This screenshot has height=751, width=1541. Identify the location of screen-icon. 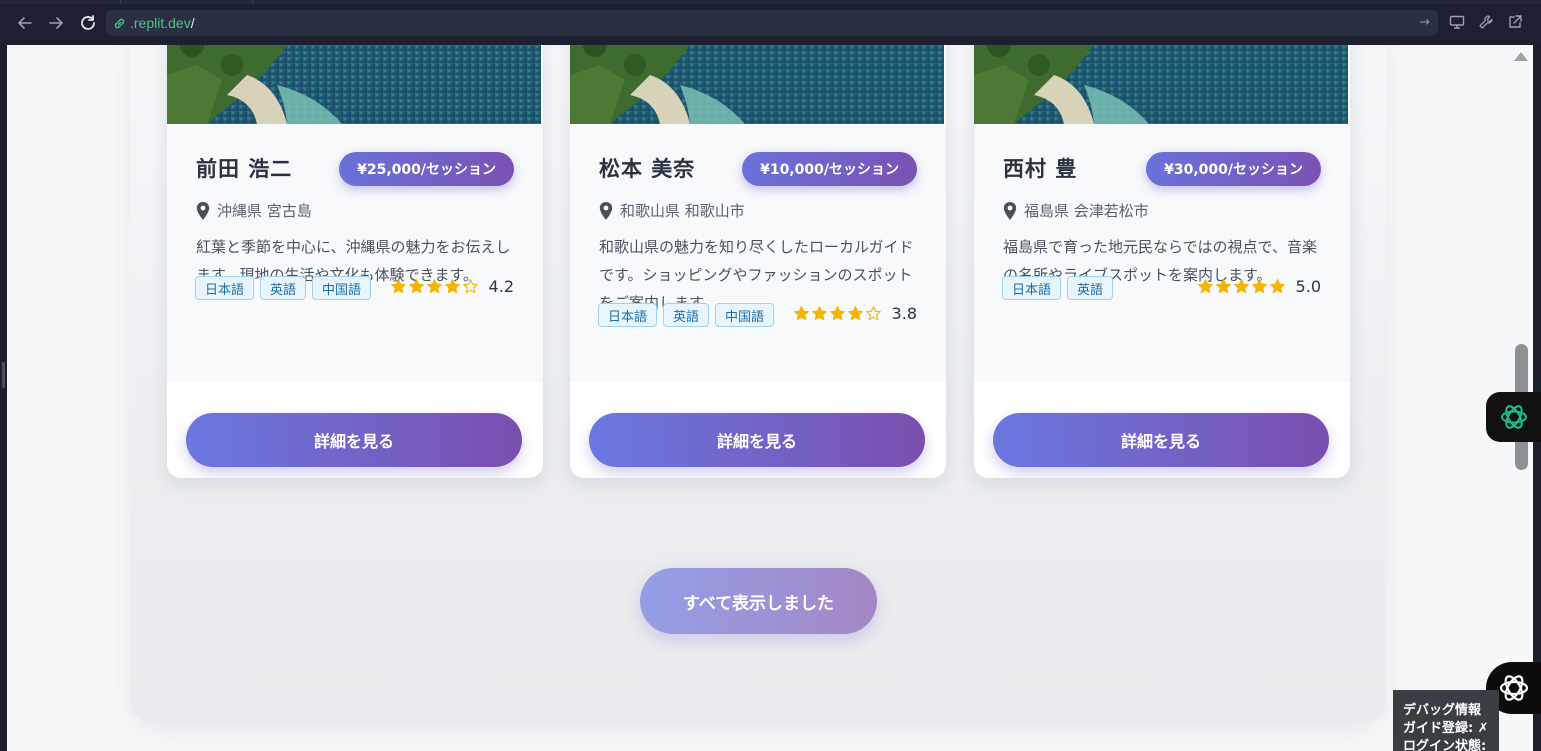
(1457, 22).